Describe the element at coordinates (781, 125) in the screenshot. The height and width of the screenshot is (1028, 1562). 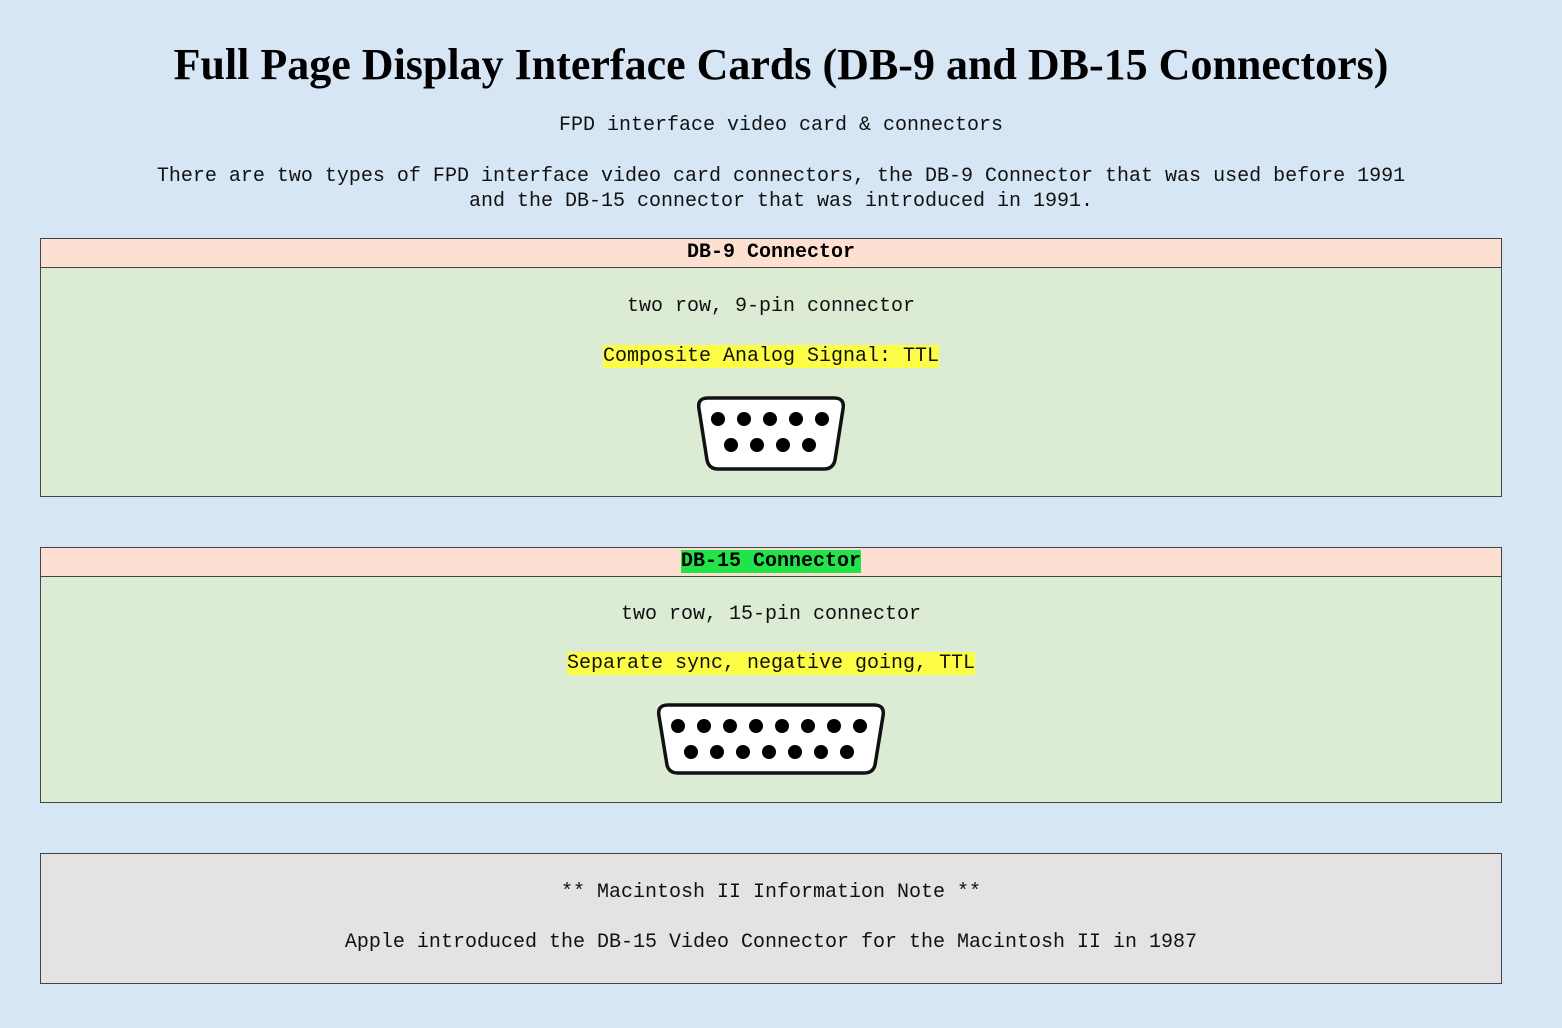
I see `page-subtitle: FPD interface video card & connectors` at that location.